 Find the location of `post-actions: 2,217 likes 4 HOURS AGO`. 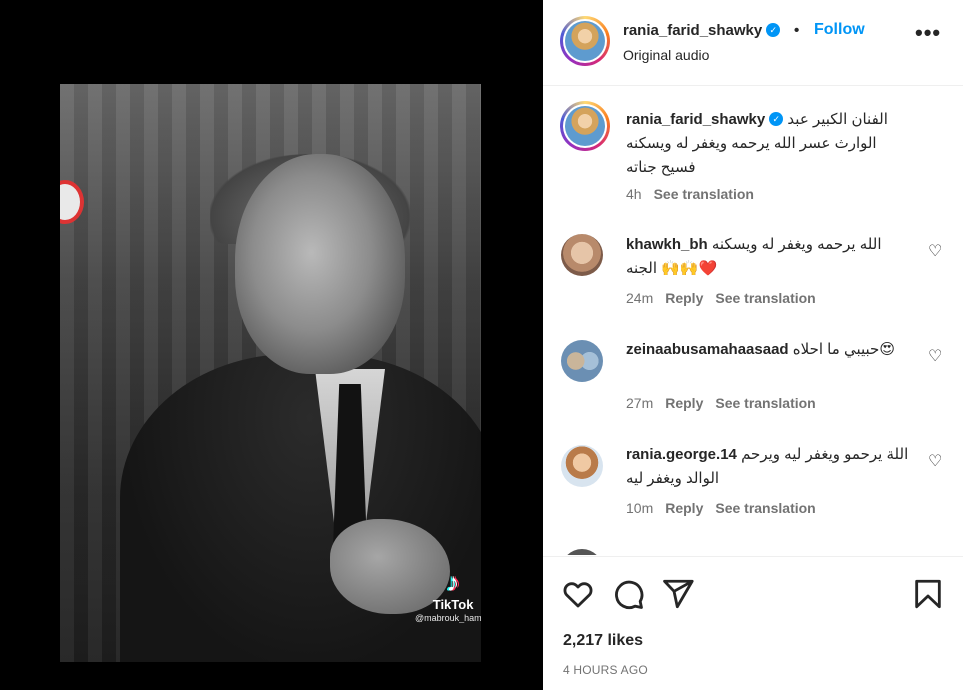

post-actions: 2,217 likes 4 HOURS AGO is located at coordinates (753, 623).